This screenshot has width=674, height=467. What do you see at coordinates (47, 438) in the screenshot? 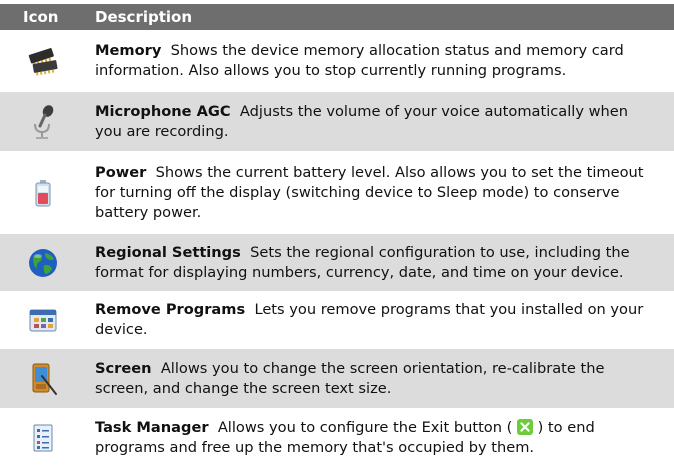
I see `task-manager-icon` at bounding box center [47, 438].